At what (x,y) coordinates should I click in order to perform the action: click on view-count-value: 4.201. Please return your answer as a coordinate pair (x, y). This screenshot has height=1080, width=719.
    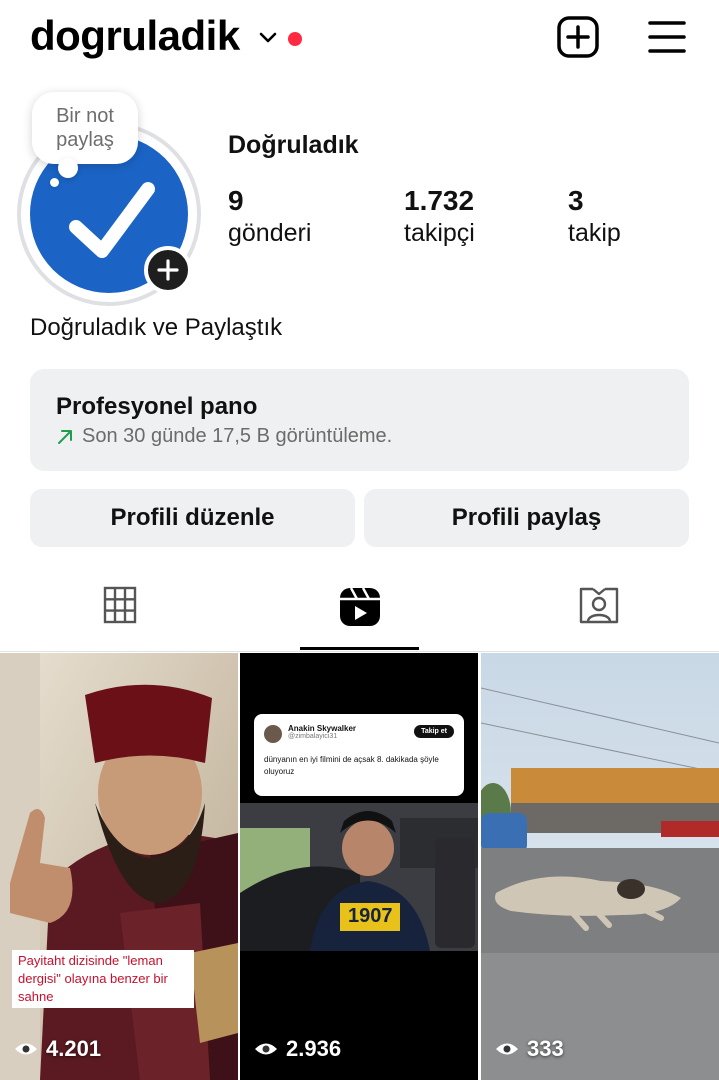
    Looking at the image, I should click on (74, 1048).